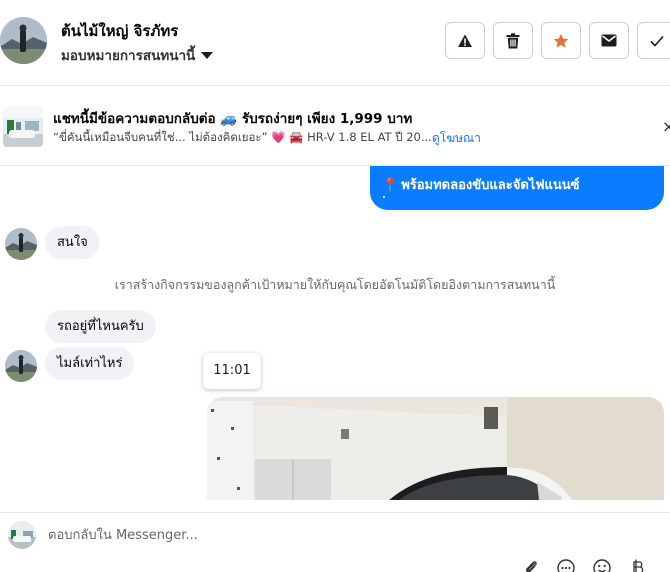 This screenshot has width=670, height=572. What do you see at coordinates (666, 126) in the screenshot?
I see `close-ad-banner-button: ×` at bounding box center [666, 126].